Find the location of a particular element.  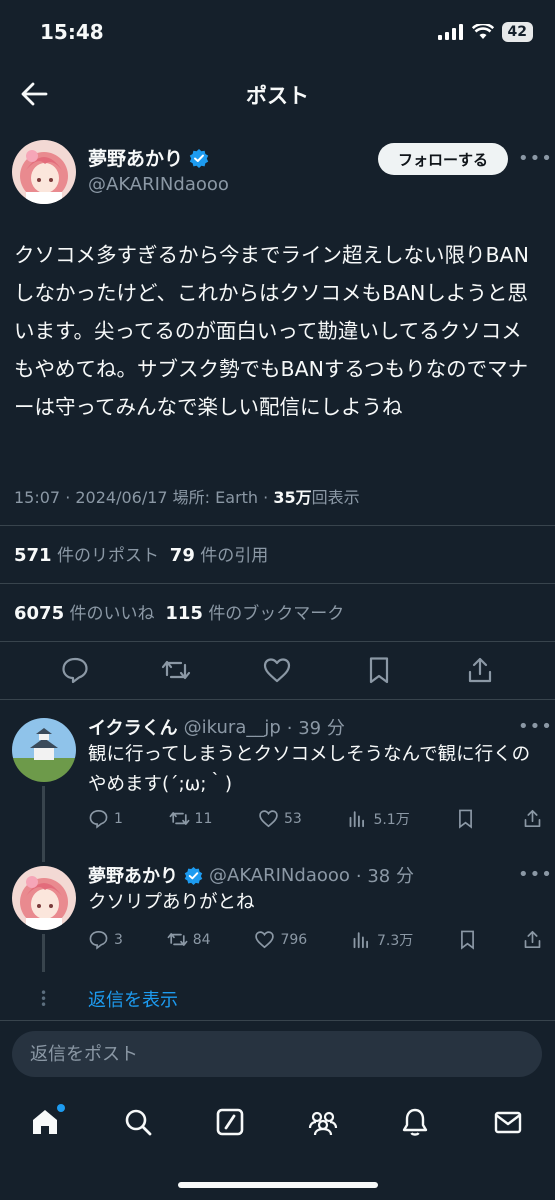

follow-button: フォローする is located at coordinates (443, 159).